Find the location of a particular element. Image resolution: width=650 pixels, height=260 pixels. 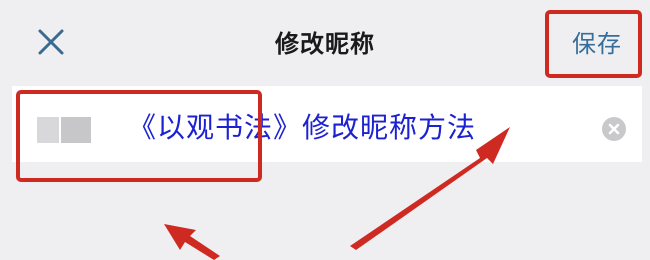

clear-circle-icon is located at coordinates (614, 129).